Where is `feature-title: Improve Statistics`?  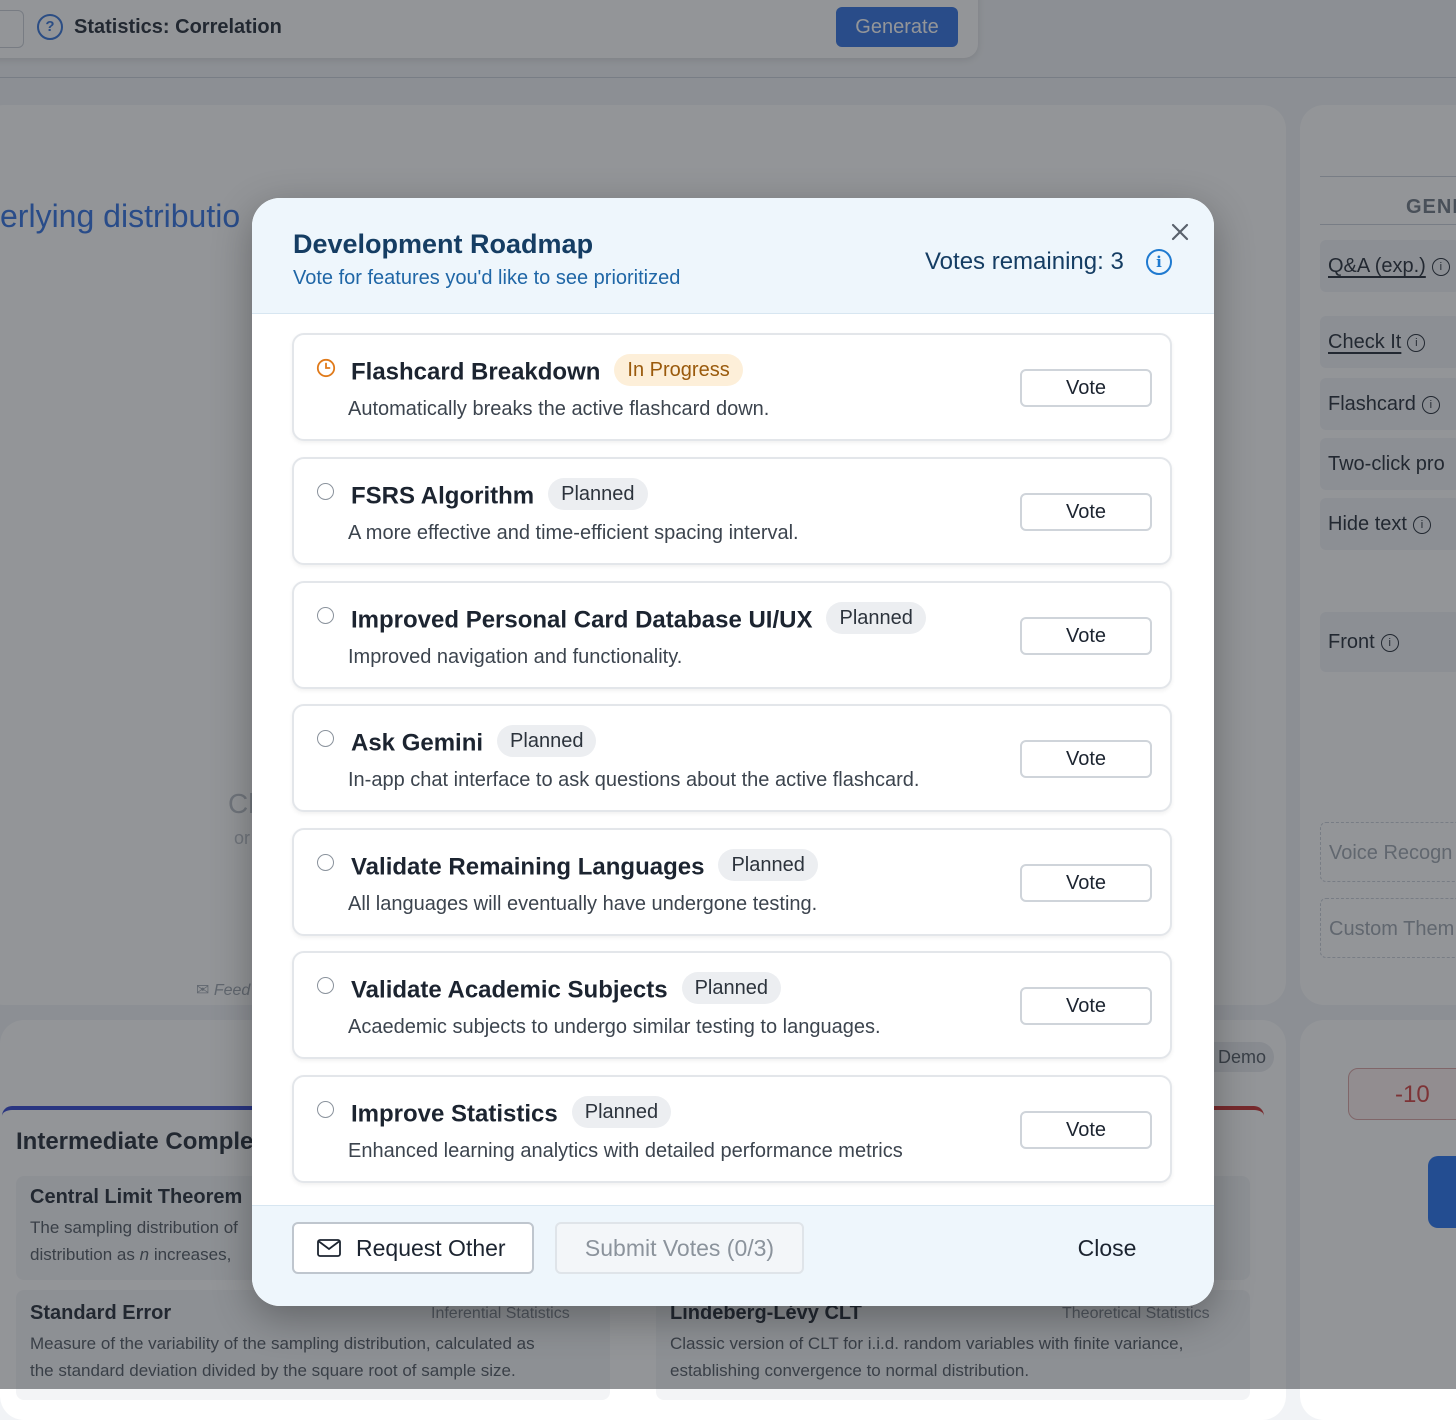
feature-title: Improve Statistics is located at coordinates (454, 1114).